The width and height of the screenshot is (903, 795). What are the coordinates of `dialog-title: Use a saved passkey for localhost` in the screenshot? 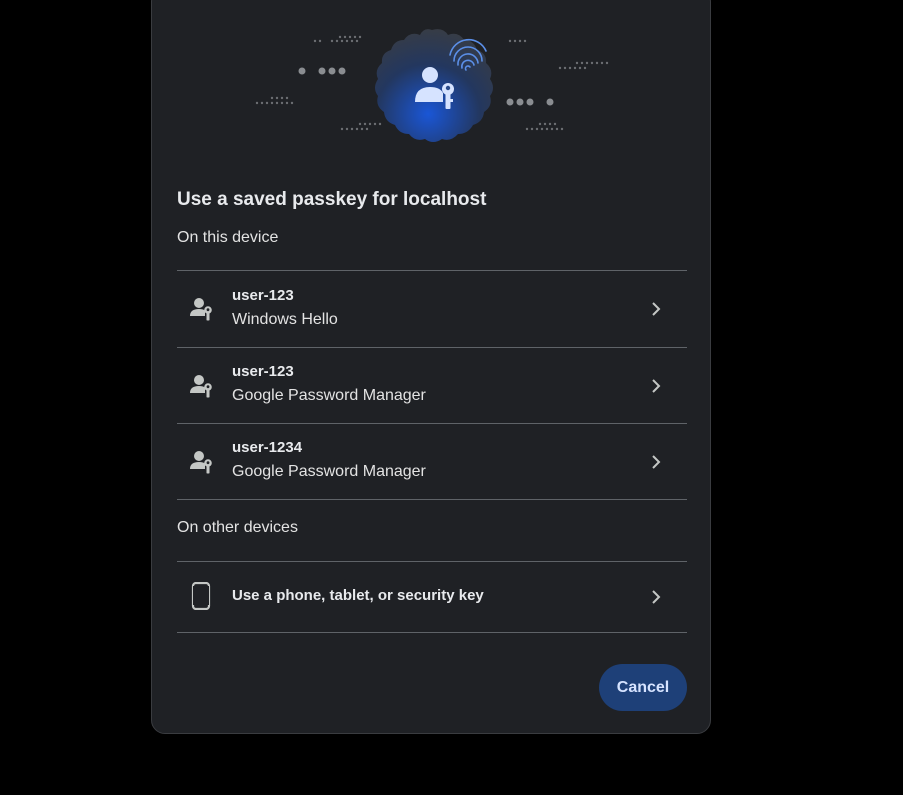 It's located at (332, 199).